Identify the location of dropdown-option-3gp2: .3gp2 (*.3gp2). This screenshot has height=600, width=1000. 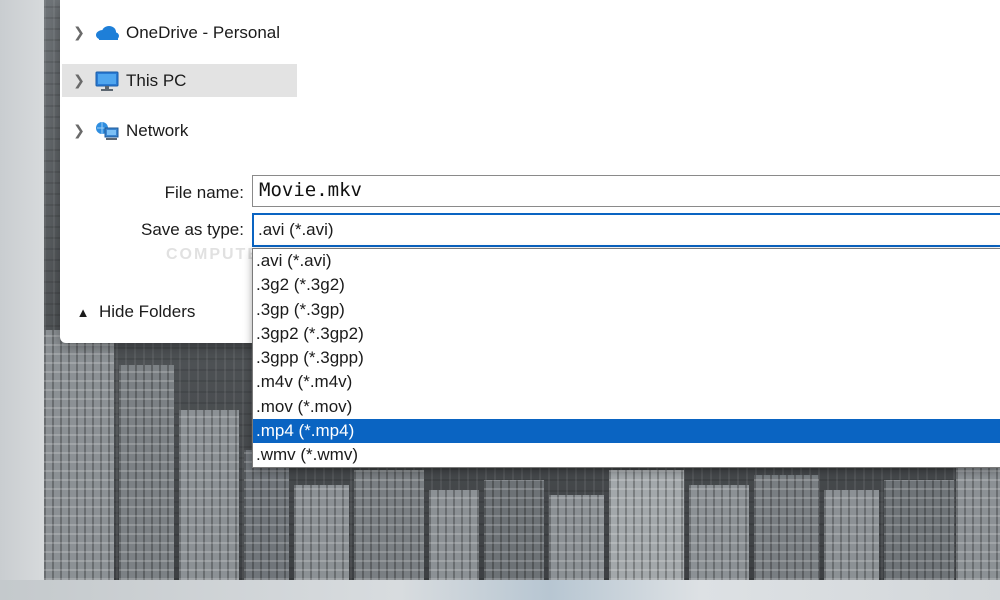
(626, 334).